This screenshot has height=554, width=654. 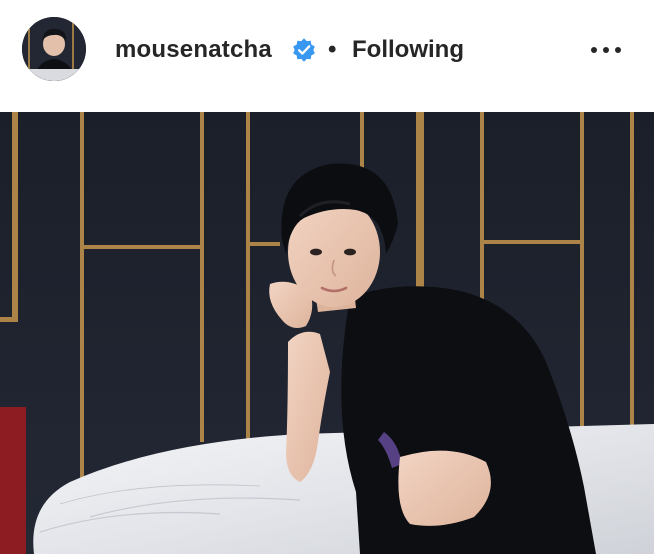 What do you see at coordinates (304, 50) in the screenshot?
I see `verified-badge-icon` at bounding box center [304, 50].